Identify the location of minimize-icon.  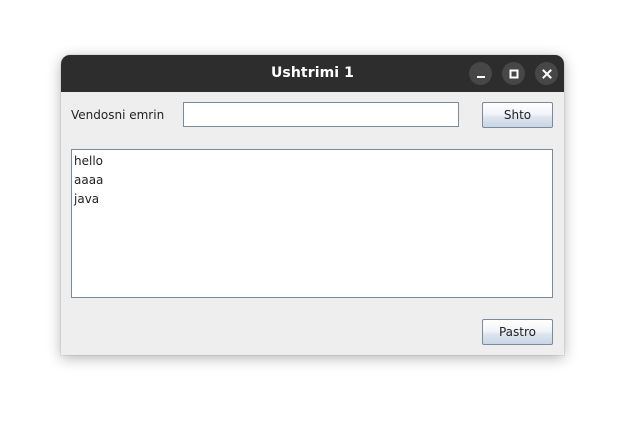
(480, 76).